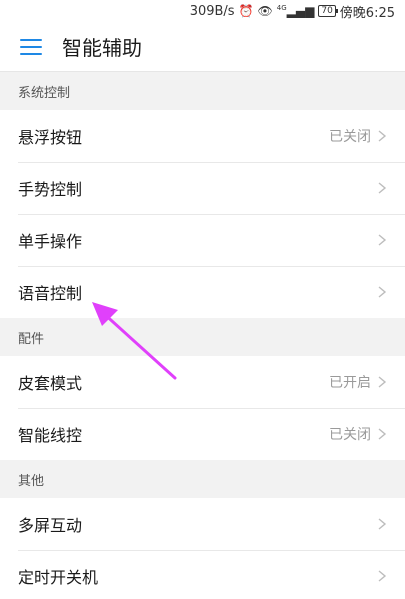 The height and width of the screenshot is (599, 405). Describe the element at coordinates (350, 383) in the screenshot. I see `setting-status: 已开启` at that location.